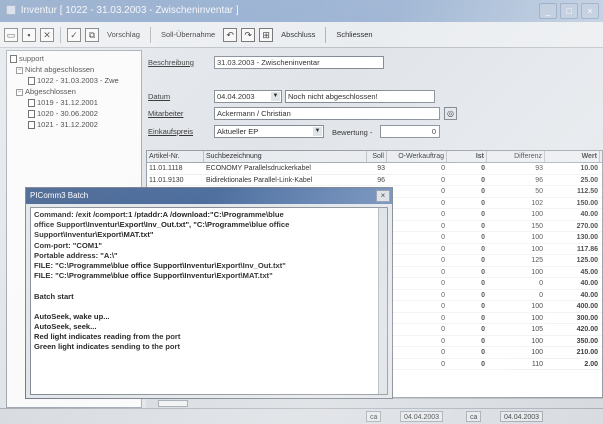  Describe the element at coordinates (123, 34) in the screenshot. I see `vorschlag-button: Vorschlag` at that location.